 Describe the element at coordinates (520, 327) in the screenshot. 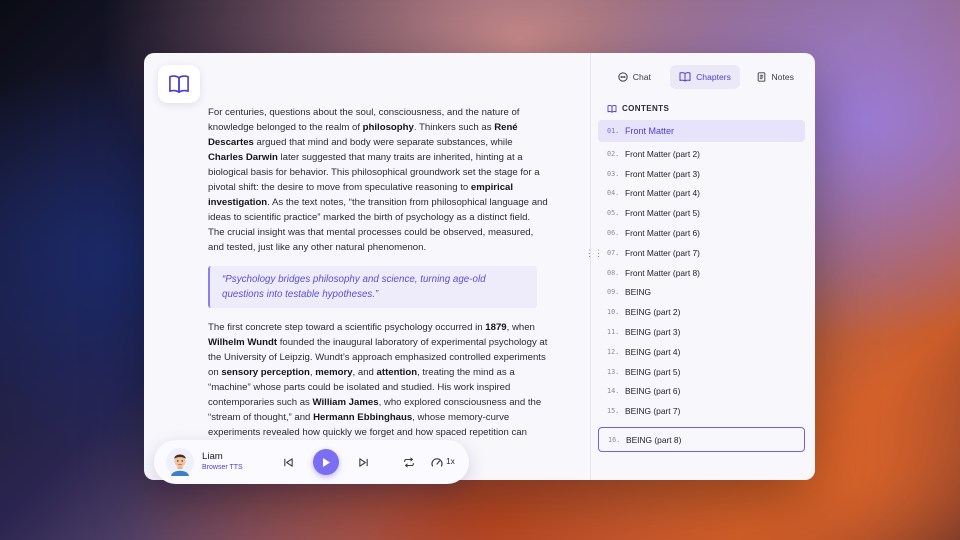

I see `text-run: , when` at that location.